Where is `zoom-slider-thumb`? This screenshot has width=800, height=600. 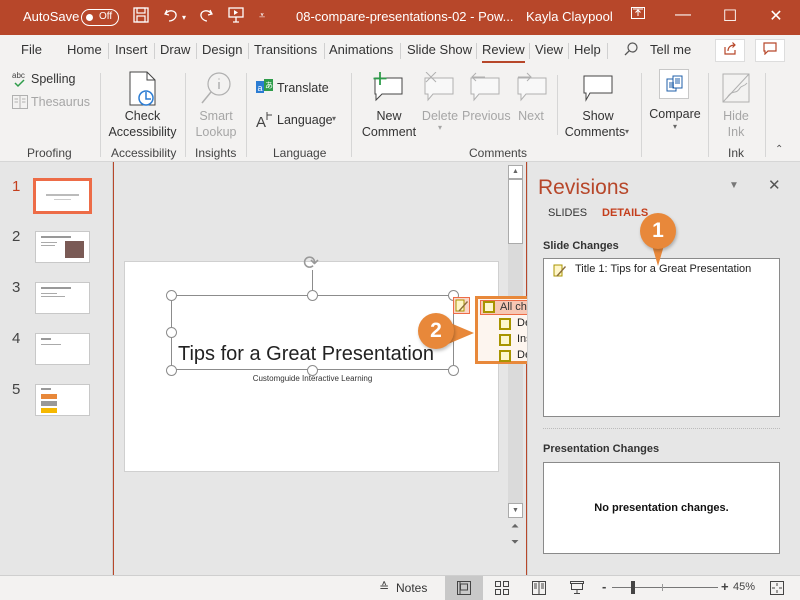
zoom-slider-thumb is located at coordinates (632, 587).